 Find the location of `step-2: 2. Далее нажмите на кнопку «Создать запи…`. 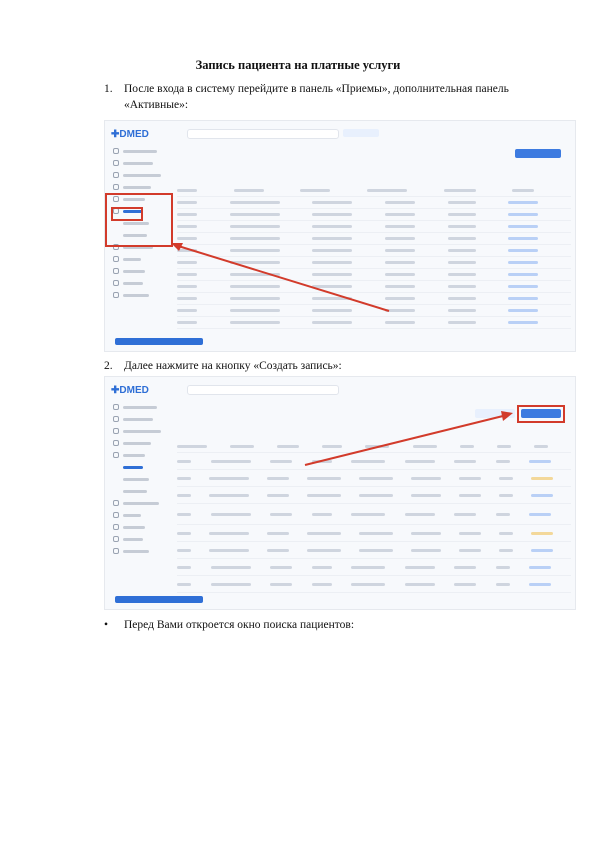

step-2: 2. Далее нажмите на кнопку «Создать запи… is located at coordinates (324, 366).